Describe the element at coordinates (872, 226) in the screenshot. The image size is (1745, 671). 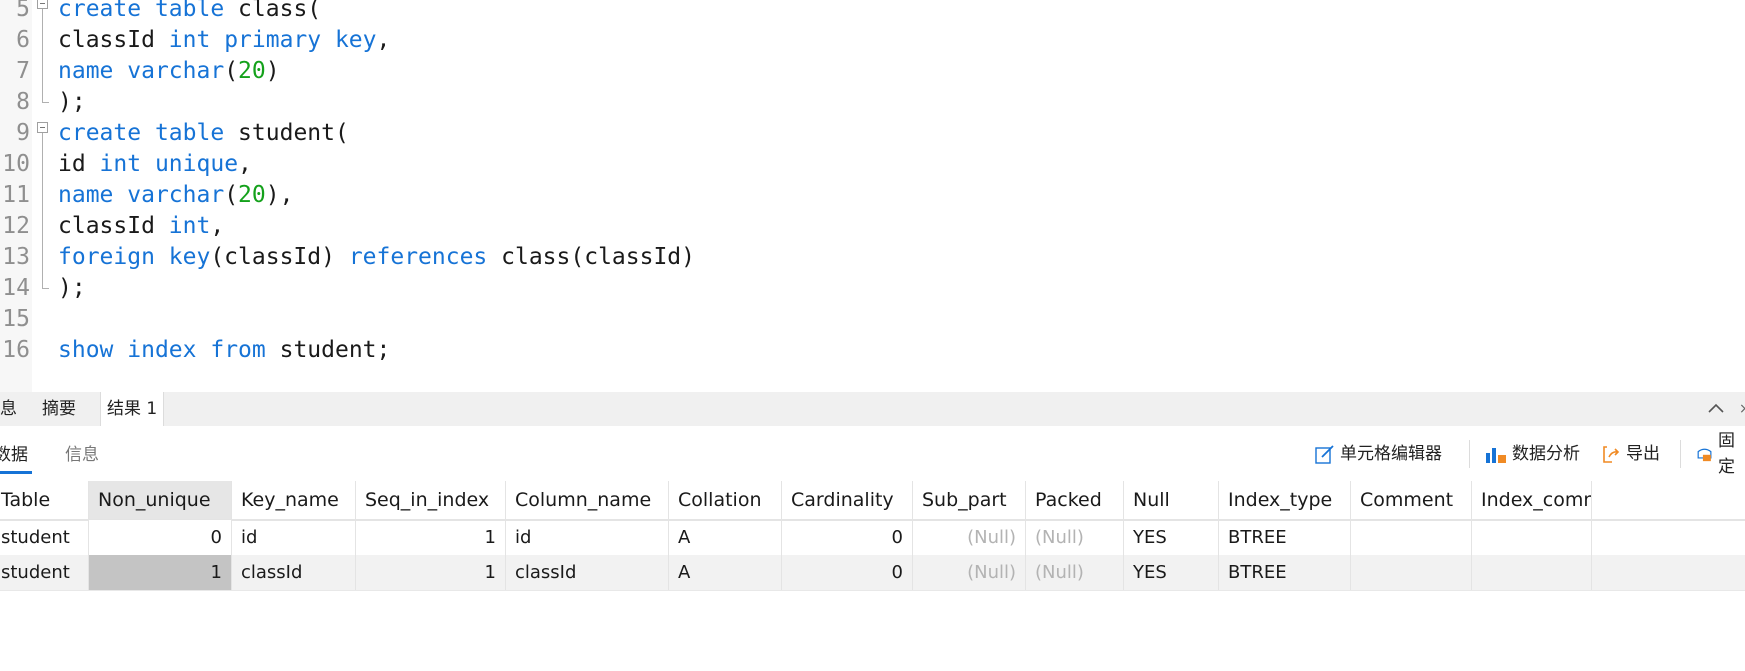
I see `code-line: 12 classId int,` at that location.